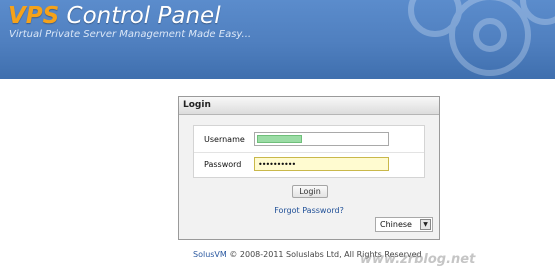  I want to click on username-value, so click(279, 139).